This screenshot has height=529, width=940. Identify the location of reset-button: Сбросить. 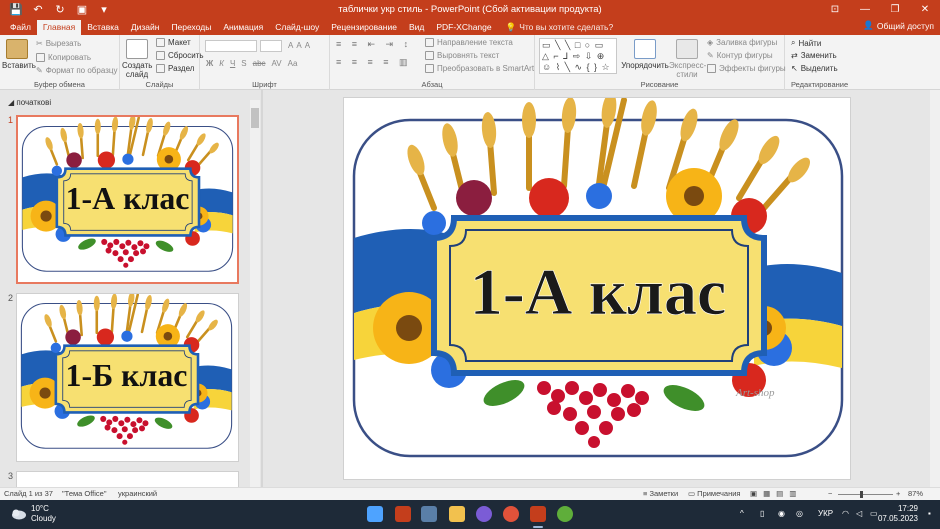
(180, 55).